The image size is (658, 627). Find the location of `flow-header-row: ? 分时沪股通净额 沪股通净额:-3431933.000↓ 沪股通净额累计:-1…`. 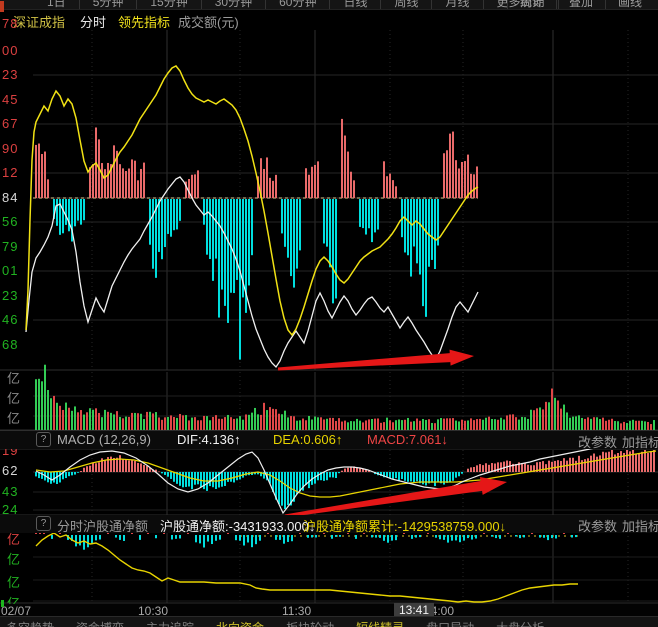

flow-header-row: ? 分时沪股通净额 沪股通净额:-3431933.000↓ 沪股通净额累计:-1… is located at coordinates (329, 525).